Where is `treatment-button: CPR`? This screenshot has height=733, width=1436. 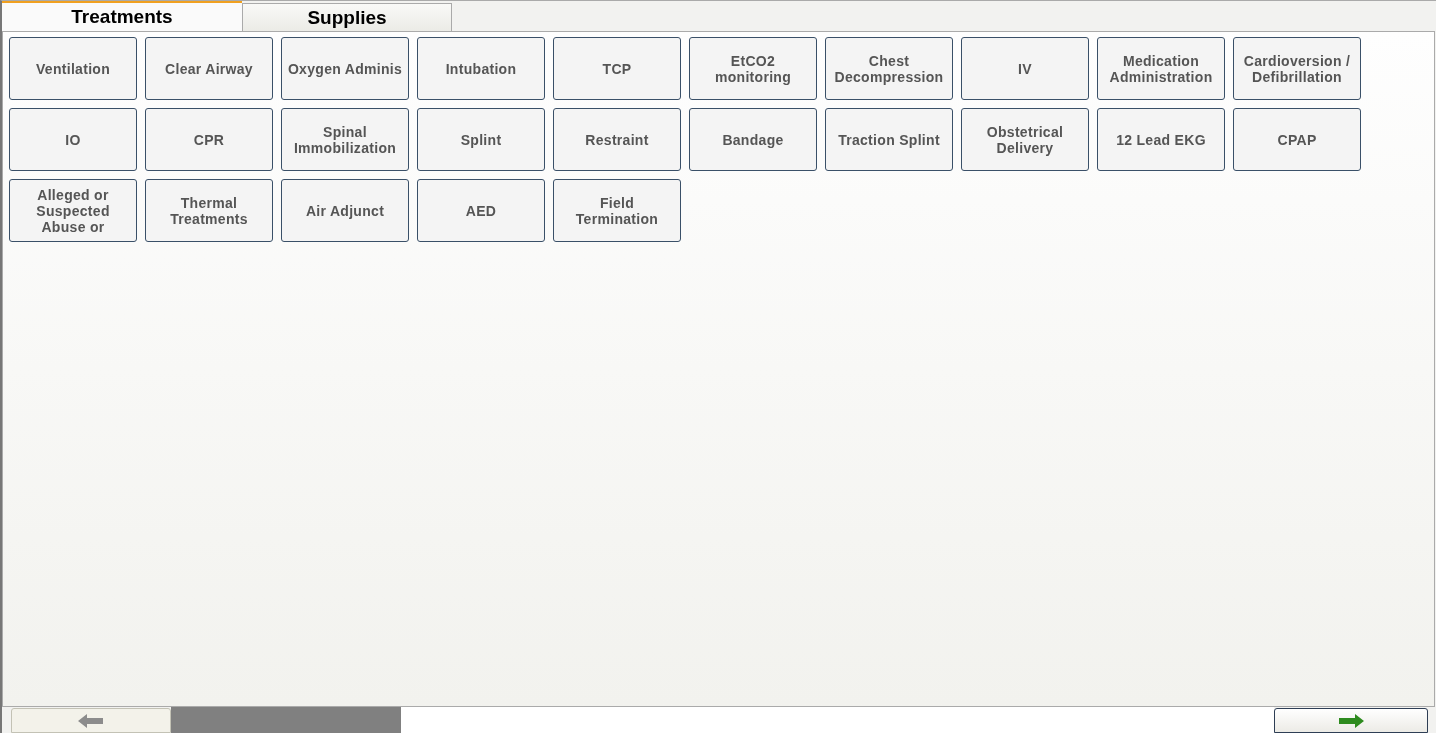 treatment-button: CPR is located at coordinates (209, 139).